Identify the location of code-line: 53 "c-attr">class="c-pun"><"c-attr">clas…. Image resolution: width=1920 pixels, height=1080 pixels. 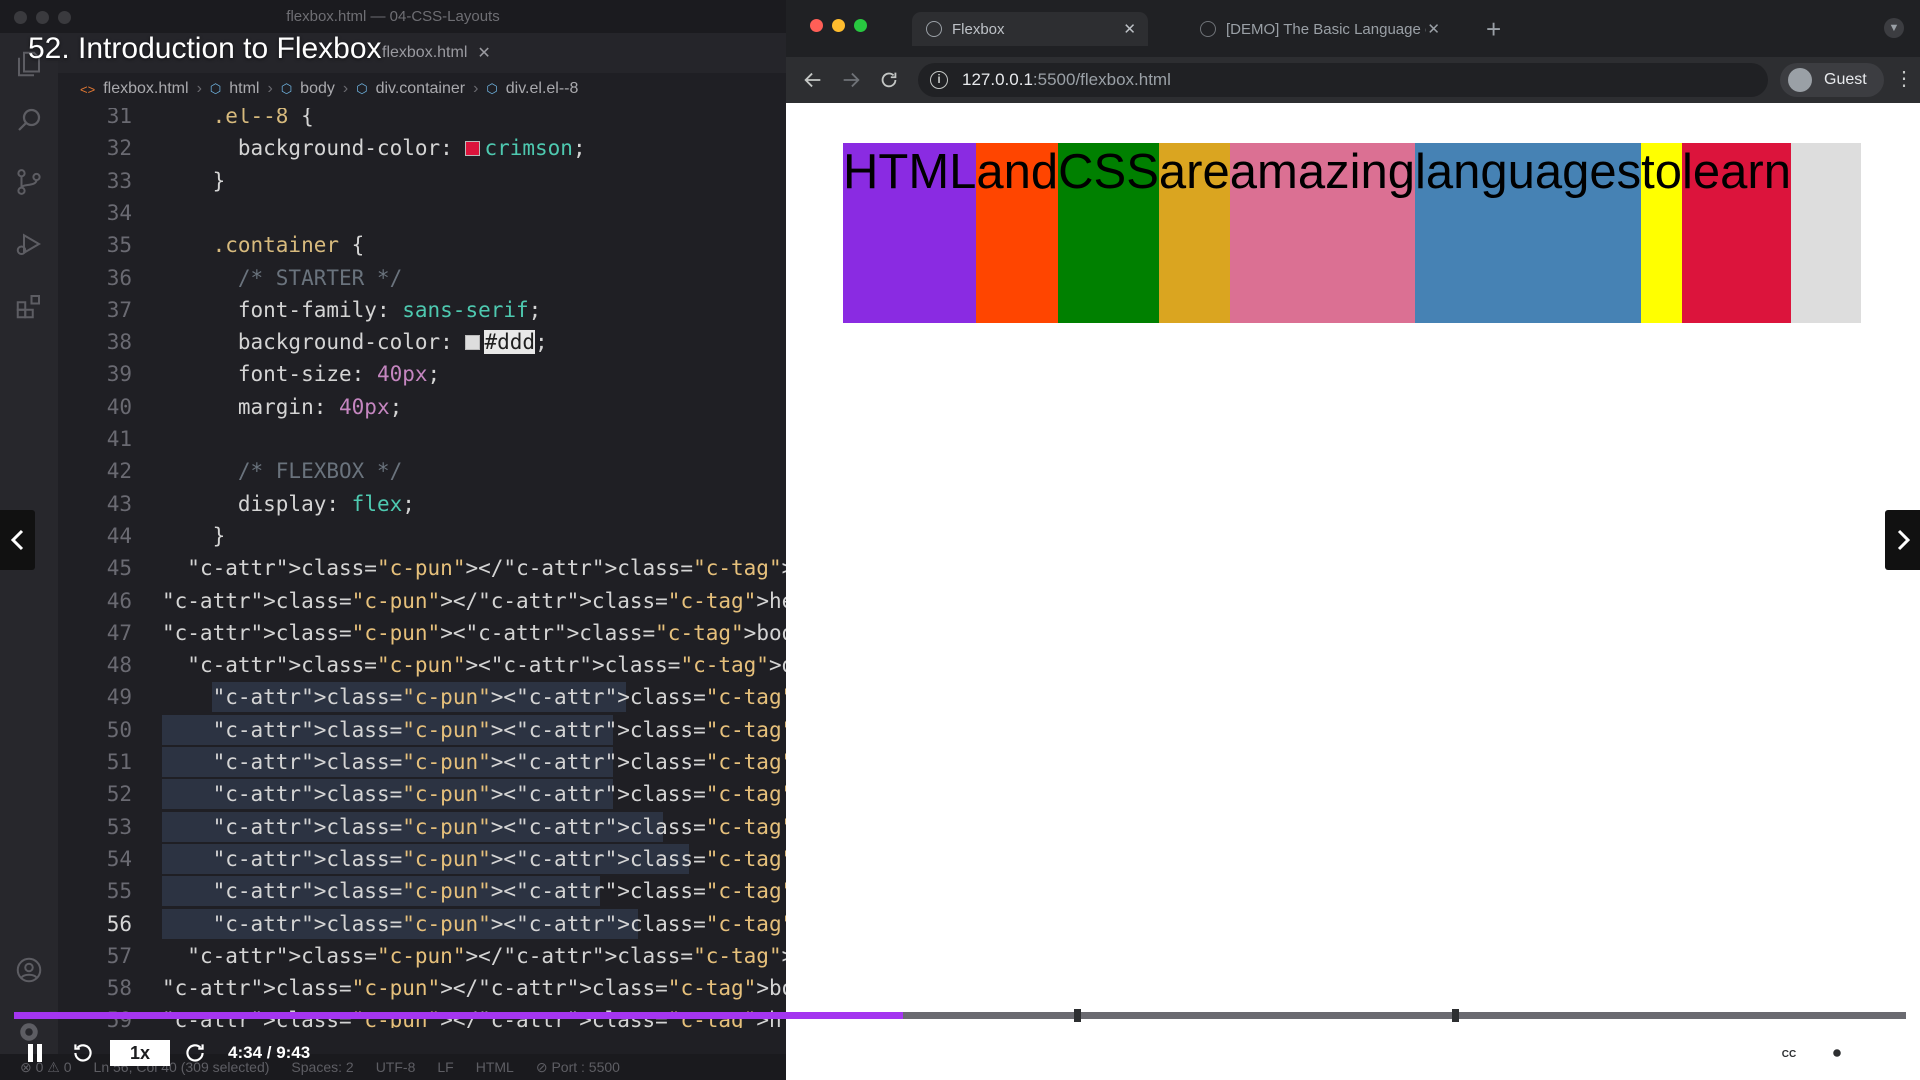
(422, 827).